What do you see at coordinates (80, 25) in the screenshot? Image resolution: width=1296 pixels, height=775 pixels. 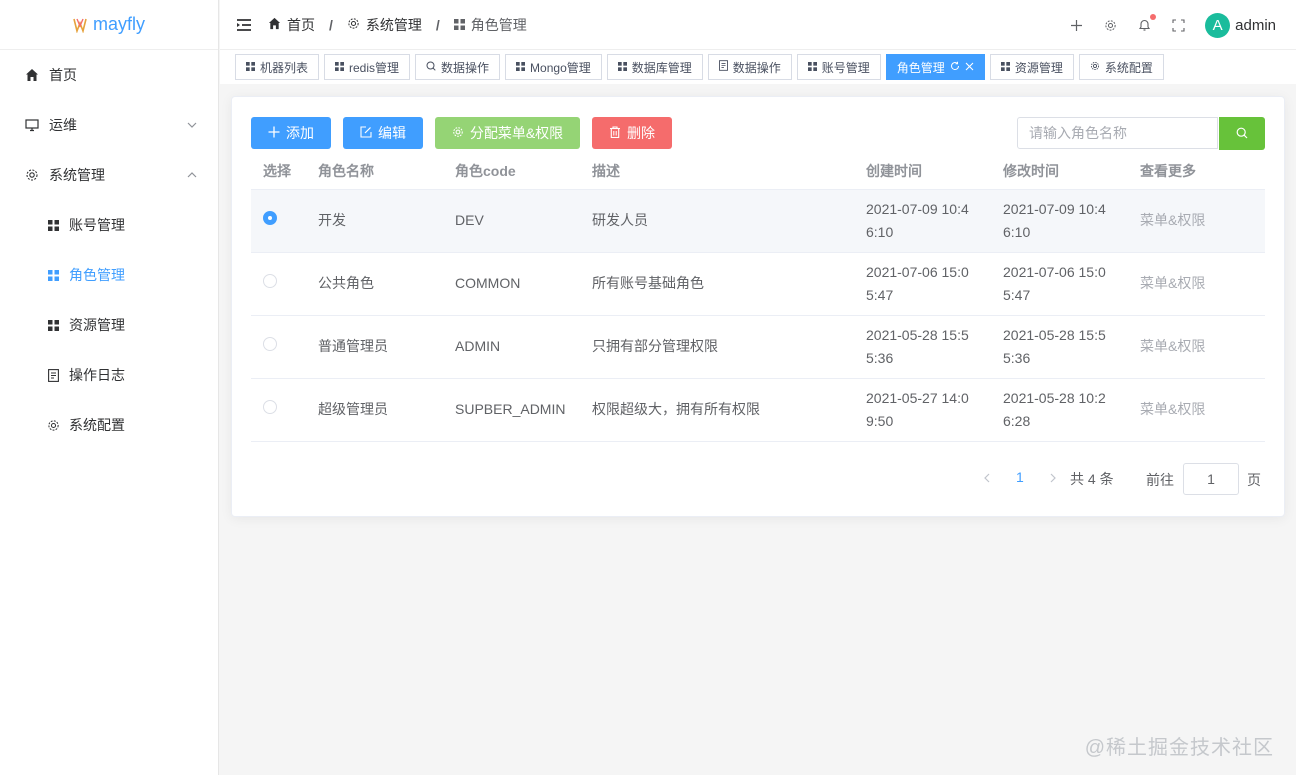 I see `logo-icon` at bounding box center [80, 25].